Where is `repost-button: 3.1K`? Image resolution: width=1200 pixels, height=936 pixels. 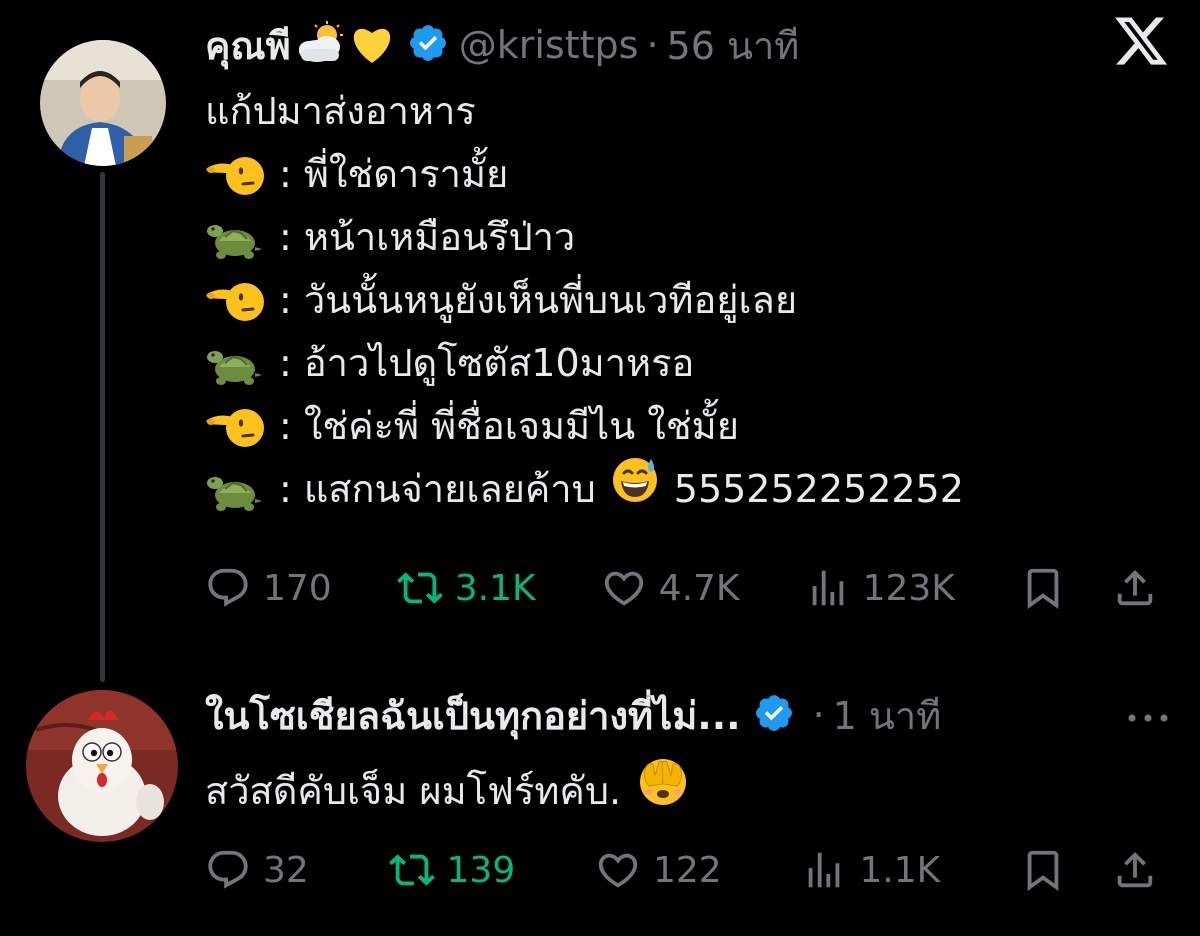 repost-button: 3.1K is located at coordinates (466, 588).